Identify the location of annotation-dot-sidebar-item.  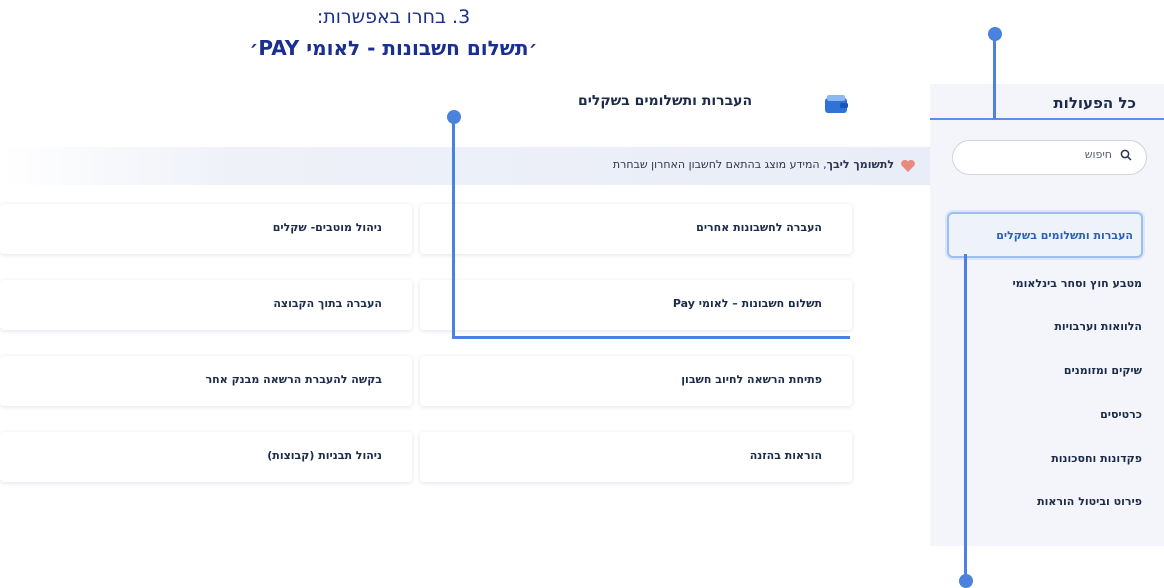
(966, 581).